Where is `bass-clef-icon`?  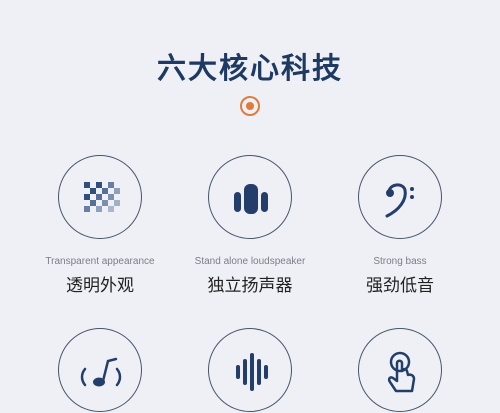
bass-clef-icon is located at coordinates (399, 200).